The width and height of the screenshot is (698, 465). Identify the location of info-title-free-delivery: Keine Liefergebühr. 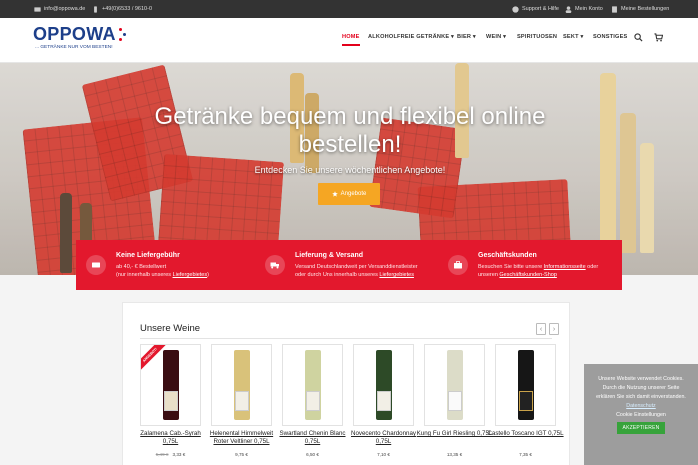
(148, 255).